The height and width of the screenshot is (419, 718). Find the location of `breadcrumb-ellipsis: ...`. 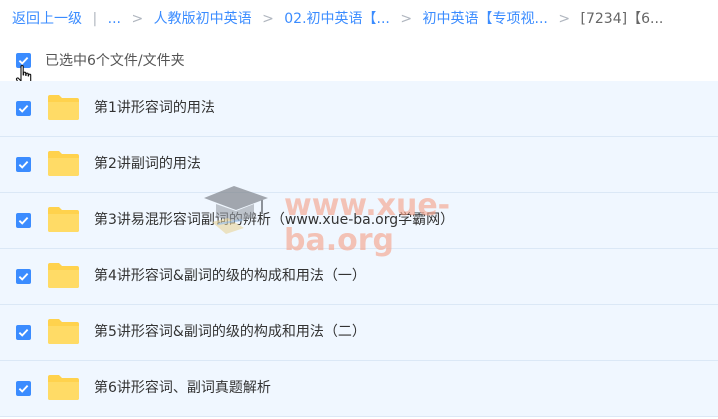

breadcrumb-ellipsis: ... is located at coordinates (114, 19).